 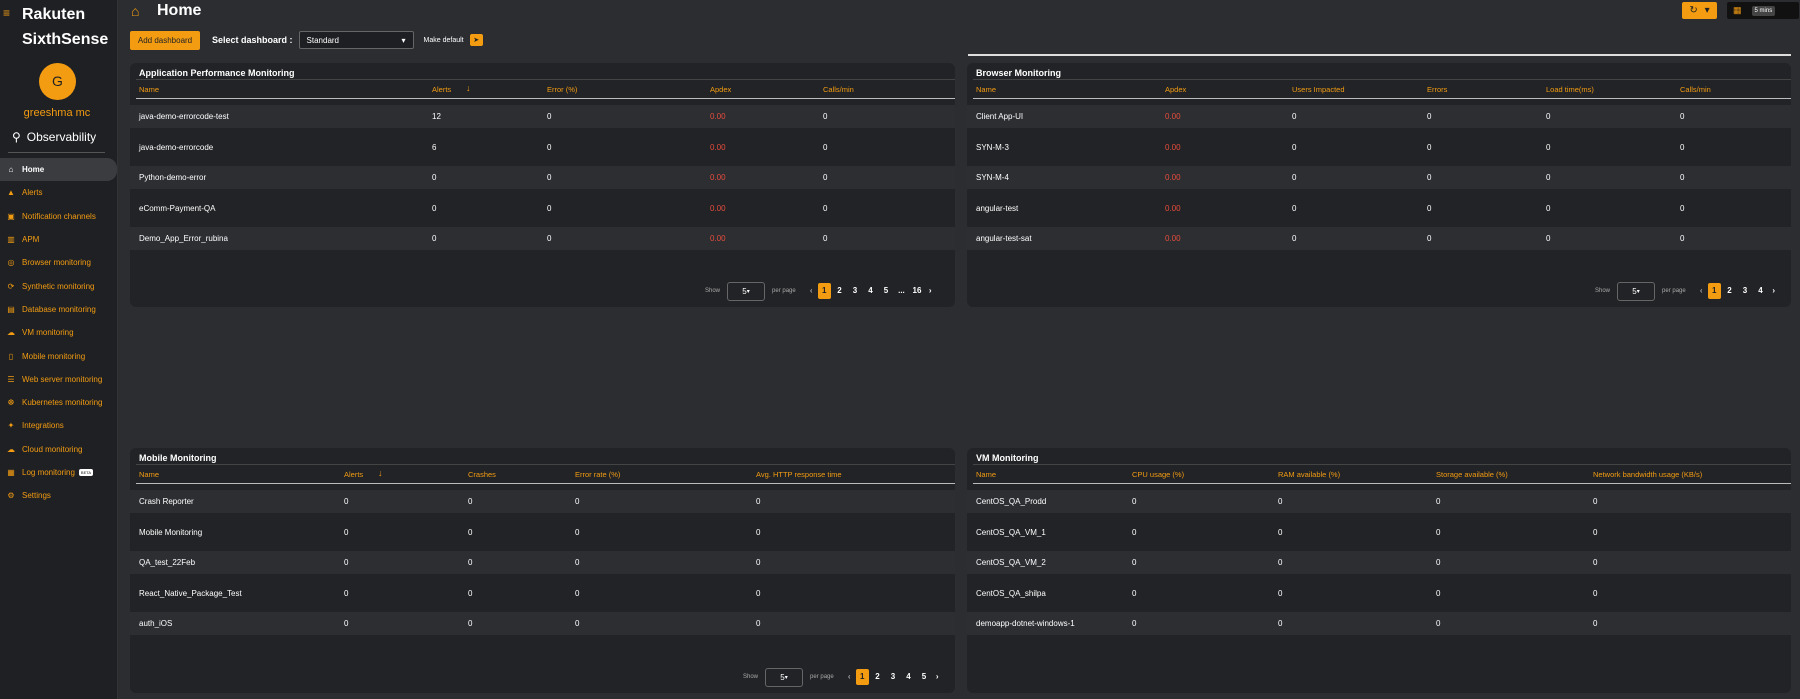 I want to click on sidebar-item-synthetic-monitoring: ⟳ Synthetic monitoring, so click(x=58, y=285).